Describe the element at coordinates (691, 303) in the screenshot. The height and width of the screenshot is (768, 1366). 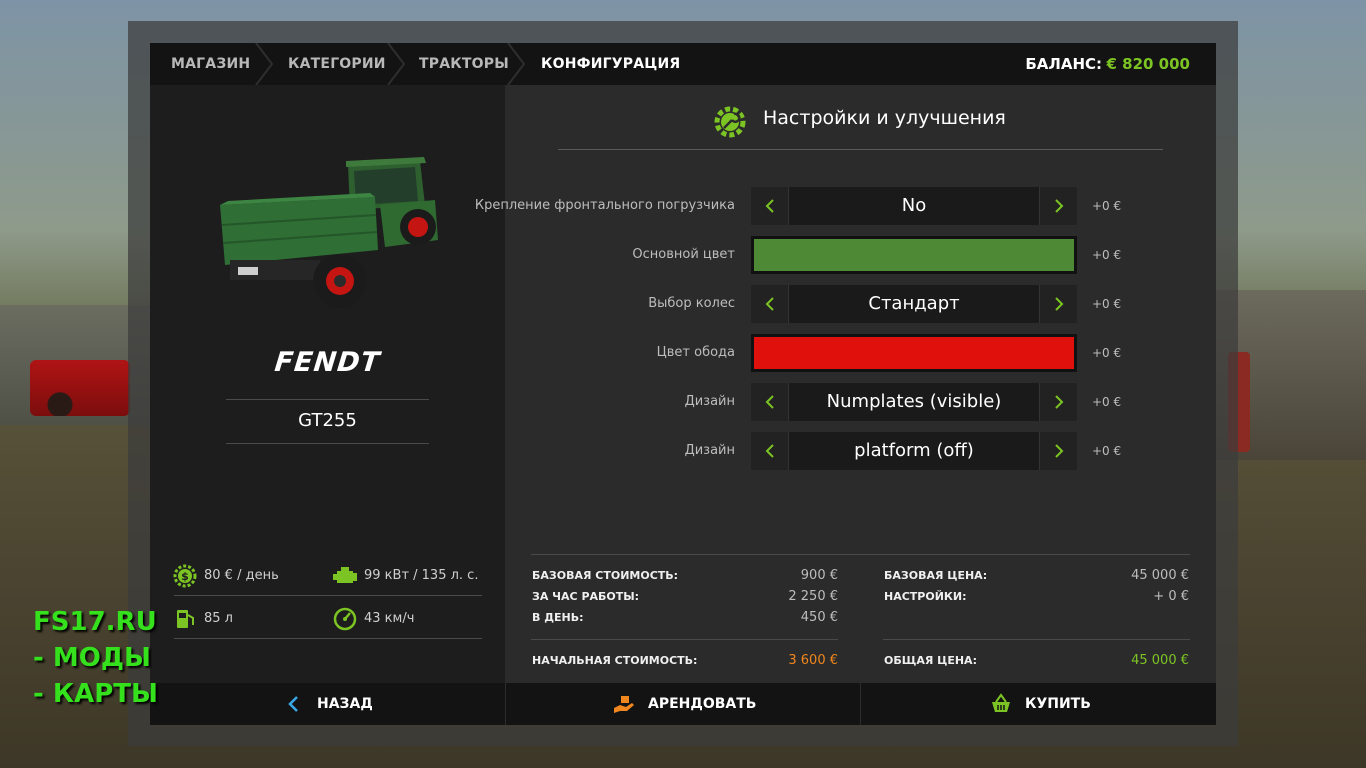
I see `config-label-wheels: Выбор колес` at that location.